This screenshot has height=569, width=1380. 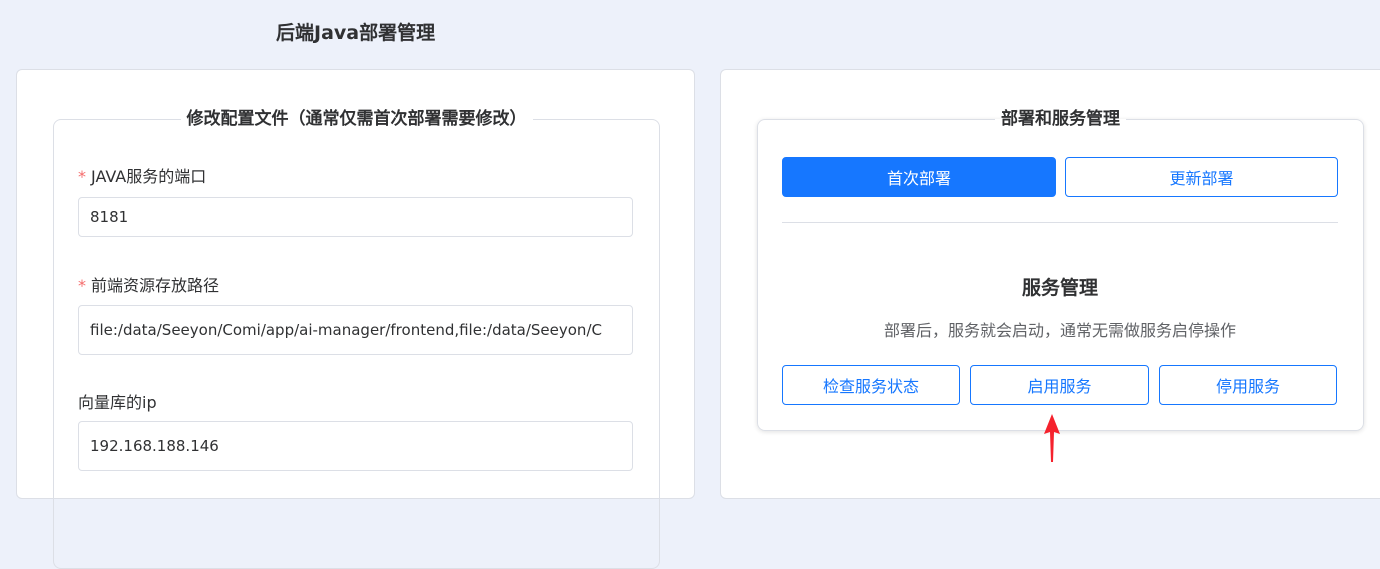 What do you see at coordinates (1248, 385) in the screenshot?
I see `stop-service-button: 停用服务` at bounding box center [1248, 385].